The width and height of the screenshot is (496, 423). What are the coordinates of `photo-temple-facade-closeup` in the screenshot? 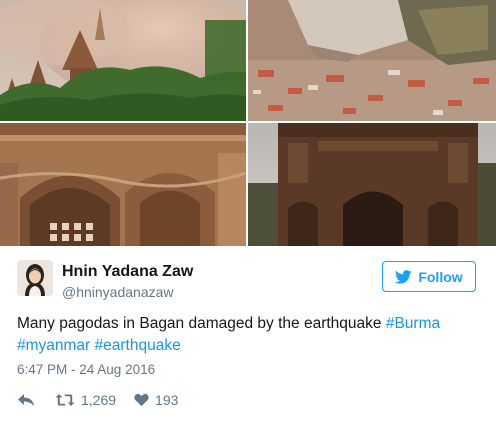 It's located at (123, 184).